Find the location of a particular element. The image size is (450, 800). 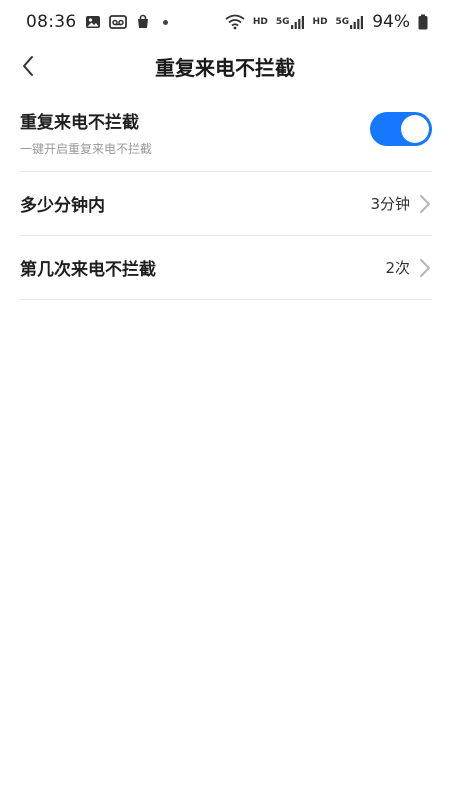

back-button is located at coordinates (28, 66).